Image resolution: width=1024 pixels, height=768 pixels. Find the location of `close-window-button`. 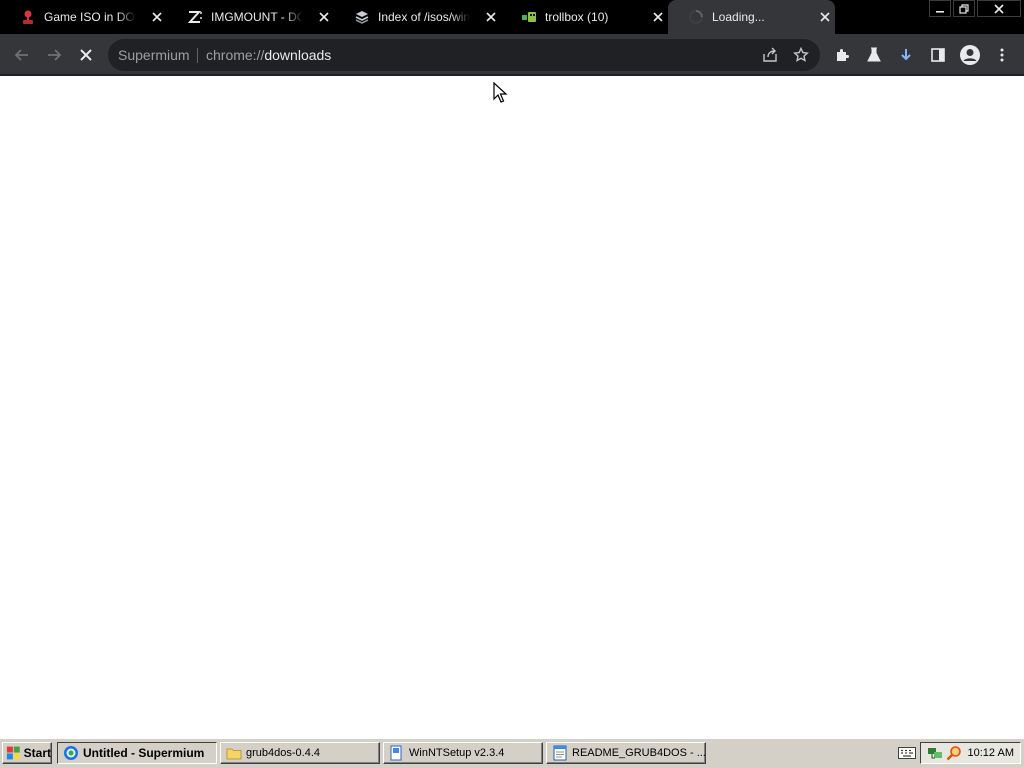

close-window-button is located at coordinates (999, 8).